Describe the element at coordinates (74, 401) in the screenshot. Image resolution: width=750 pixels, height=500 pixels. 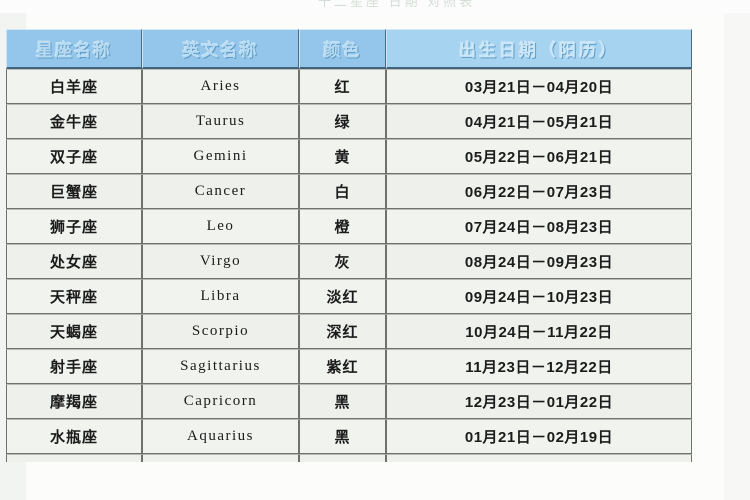
I see `cell-constellation-name: 摩羯座` at that location.